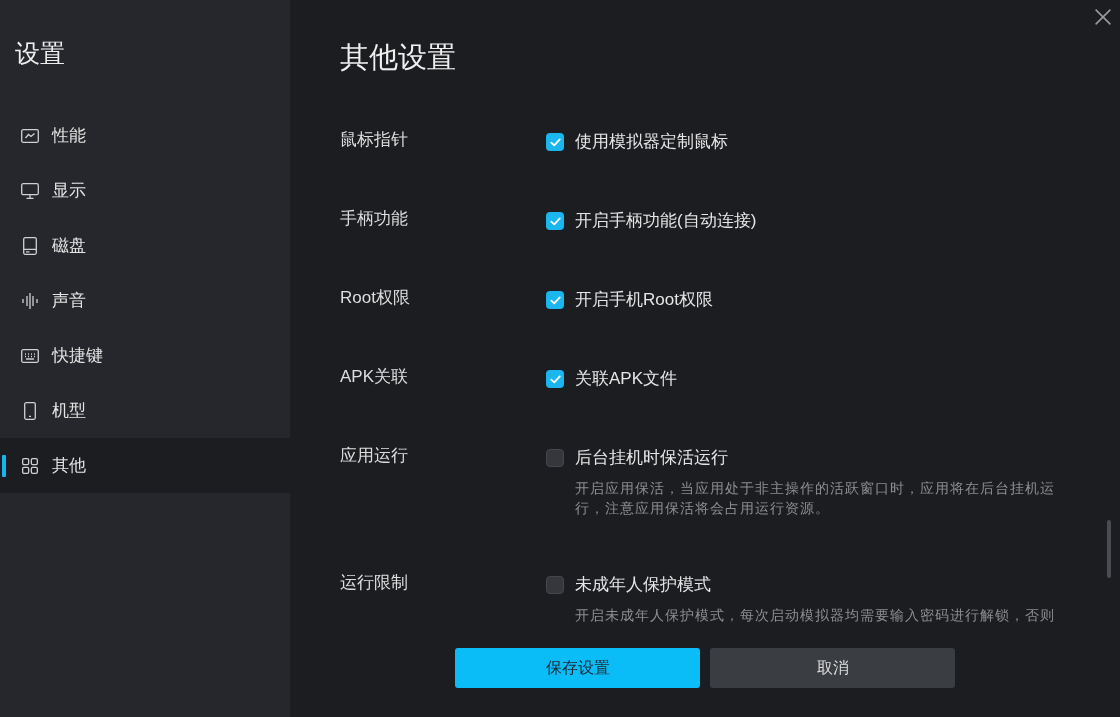  What do you see at coordinates (145, 190) in the screenshot?
I see `sidebar-item: 显示` at bounding box center [145, 190].